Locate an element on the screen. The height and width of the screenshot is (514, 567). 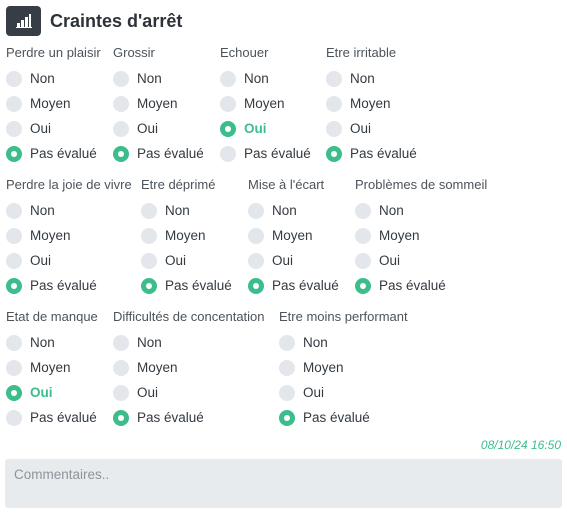
radio-group: Etre déprimé Non Moyen Oui Pas évalué is located at coordinates (186, 235).